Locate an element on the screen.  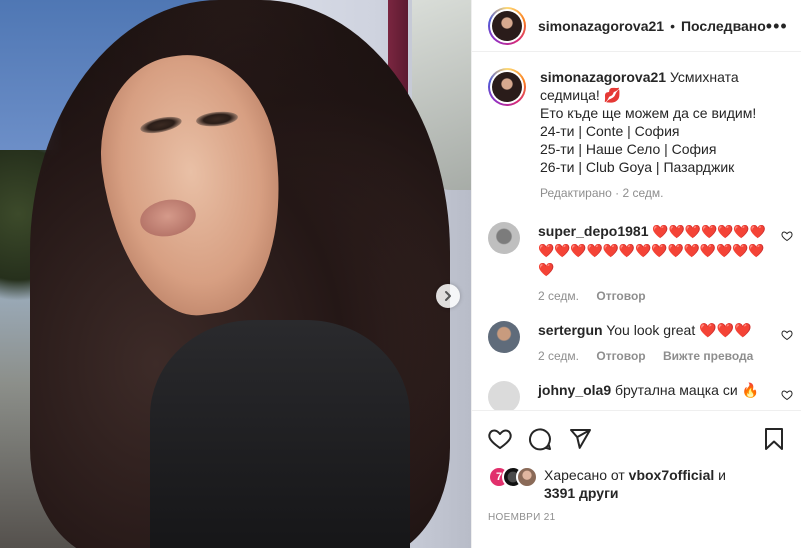
caption-time: 2 седм. is located at coordinates (643, 193).